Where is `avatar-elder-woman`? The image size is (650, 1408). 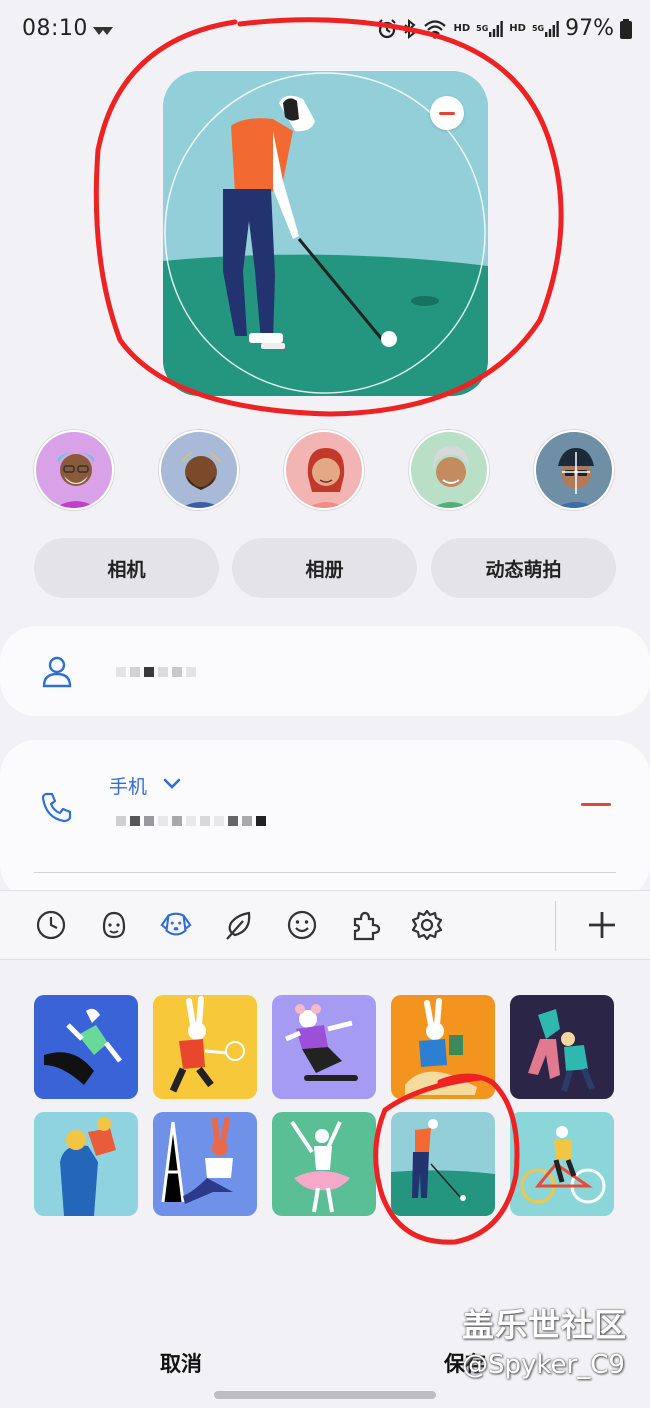 avatar-elder-woman is located at coordinates (449, 470).